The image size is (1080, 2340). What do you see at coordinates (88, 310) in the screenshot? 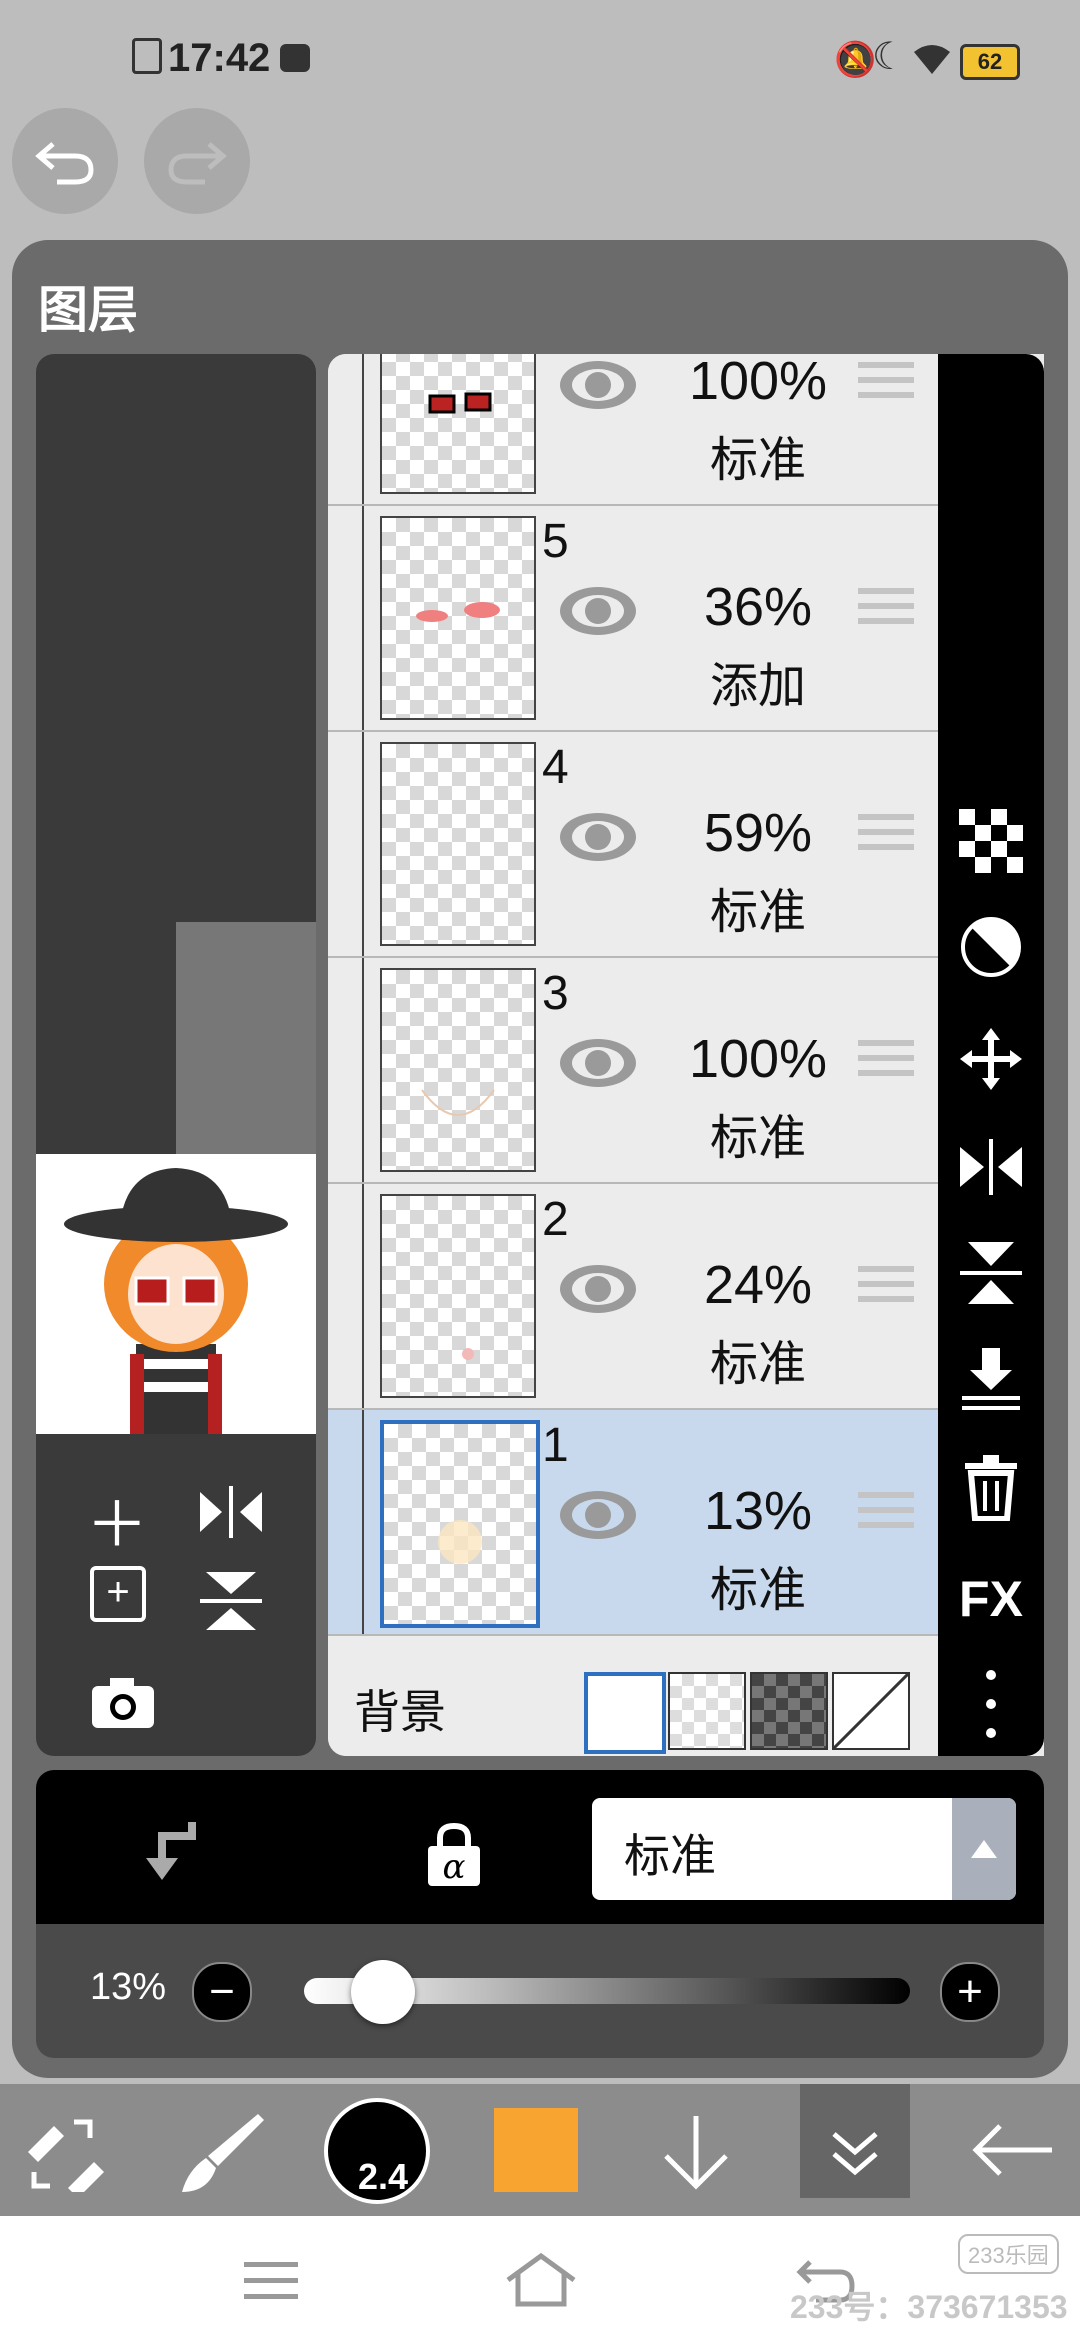
I see `panel-title: 图层` at bounding box center [88, 310].